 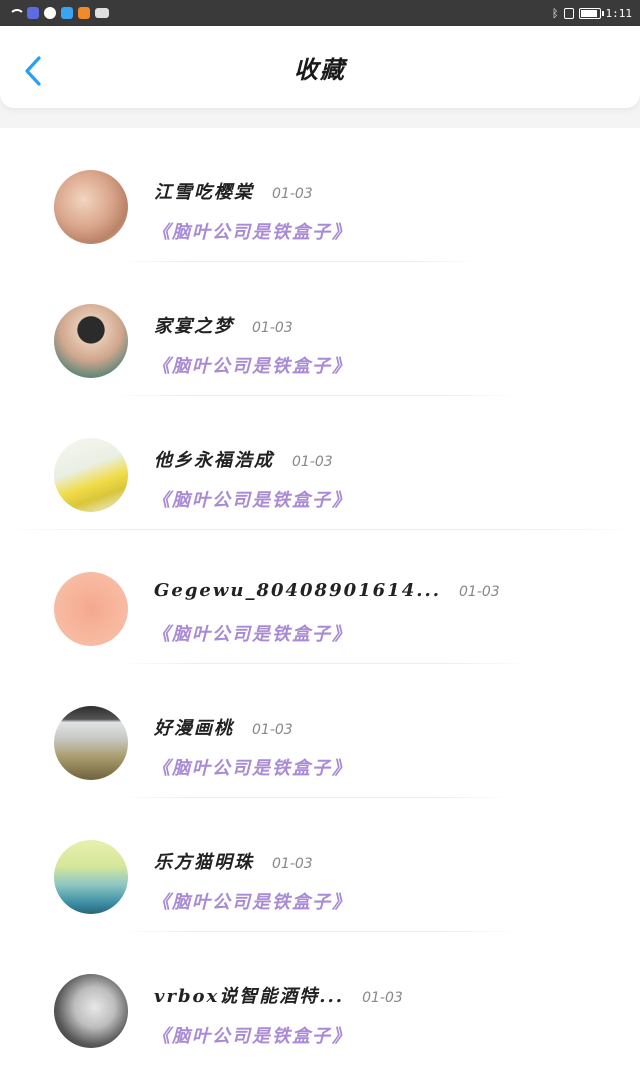 I want to click on name-line: 江雪吃樱棠 01-03, so click(x=233, y=191).